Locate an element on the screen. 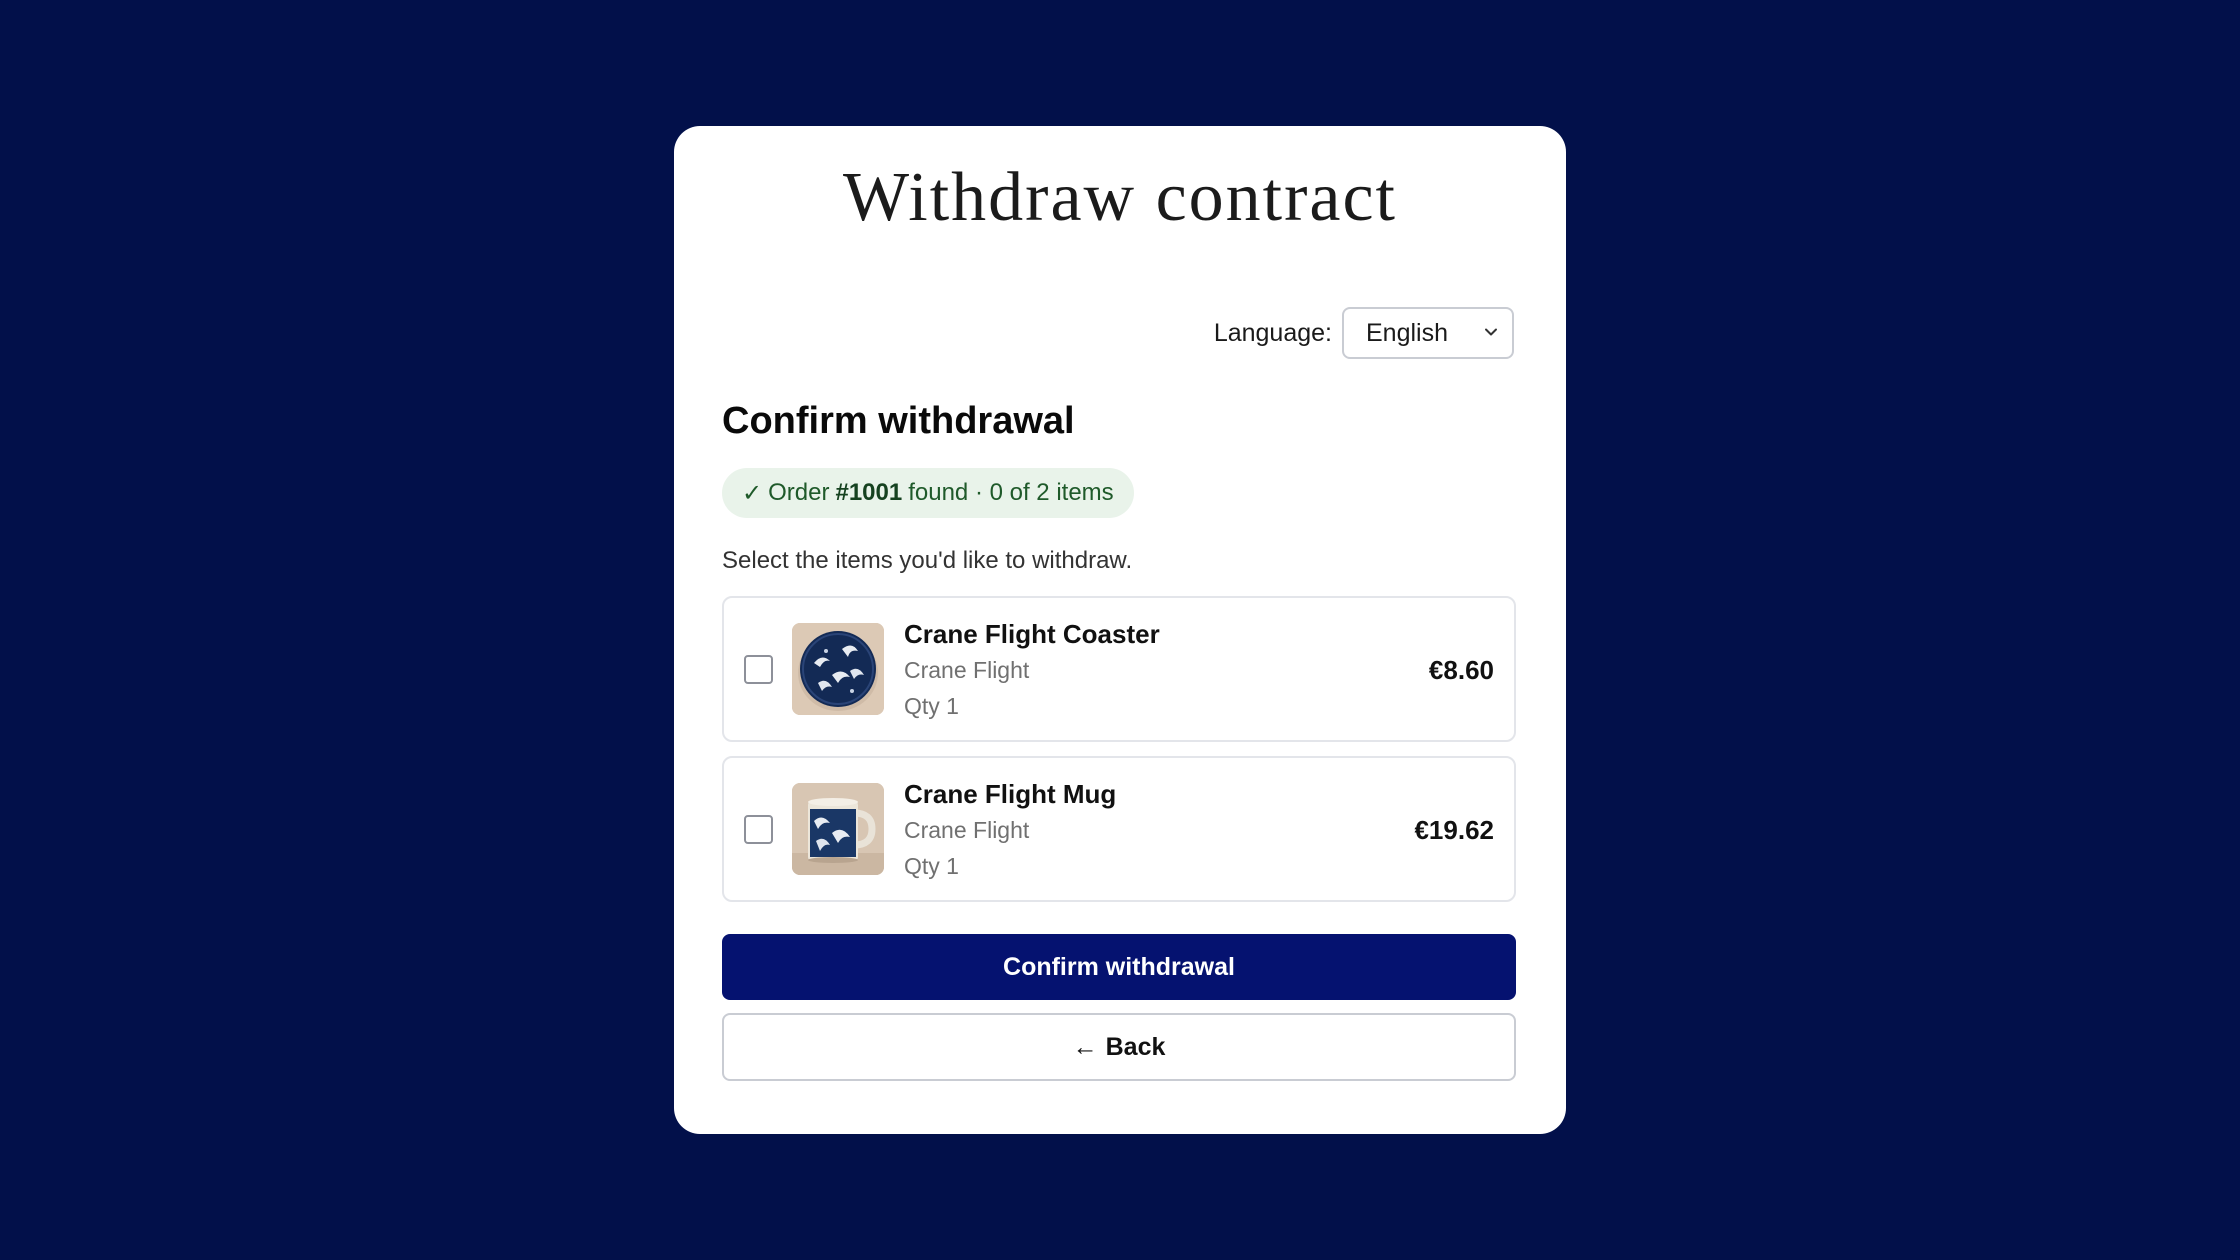 The image size is (2240, 1260). order-found-badge: ✓ Order #1001 found · 0 of 2 items is located at coordinates (928, 493).